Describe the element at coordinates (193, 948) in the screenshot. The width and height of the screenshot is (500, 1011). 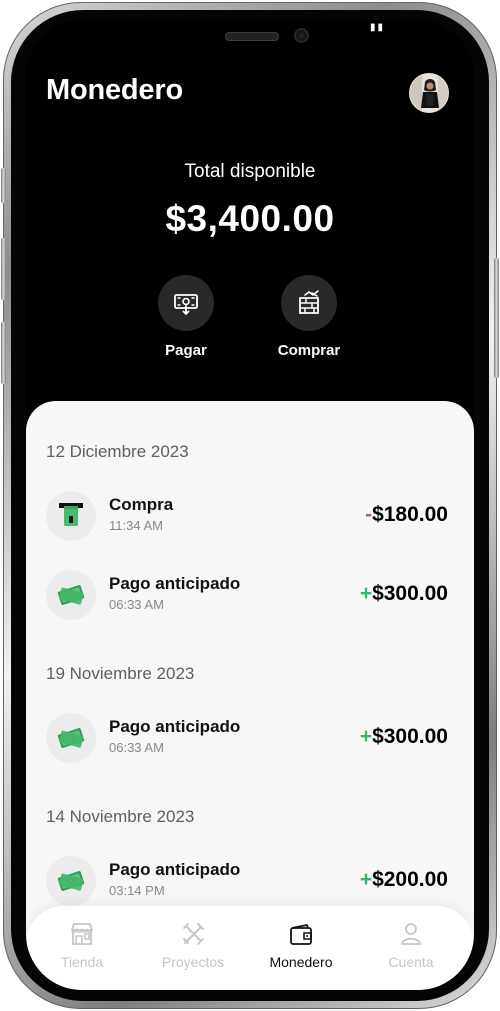
I see `nav-projects: Proyectos` at that location.